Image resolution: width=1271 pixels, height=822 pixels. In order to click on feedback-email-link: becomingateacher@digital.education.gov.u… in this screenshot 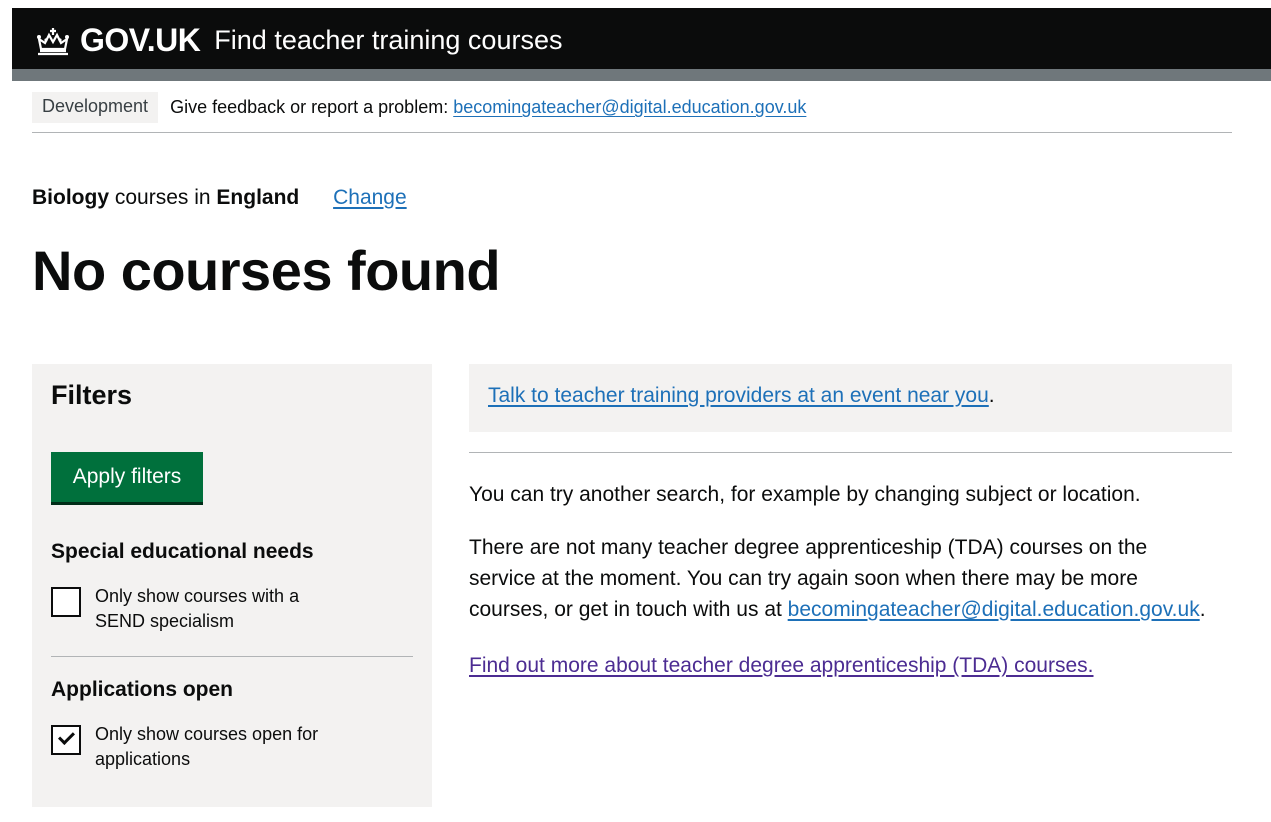, I will do `click(629, 107)`.